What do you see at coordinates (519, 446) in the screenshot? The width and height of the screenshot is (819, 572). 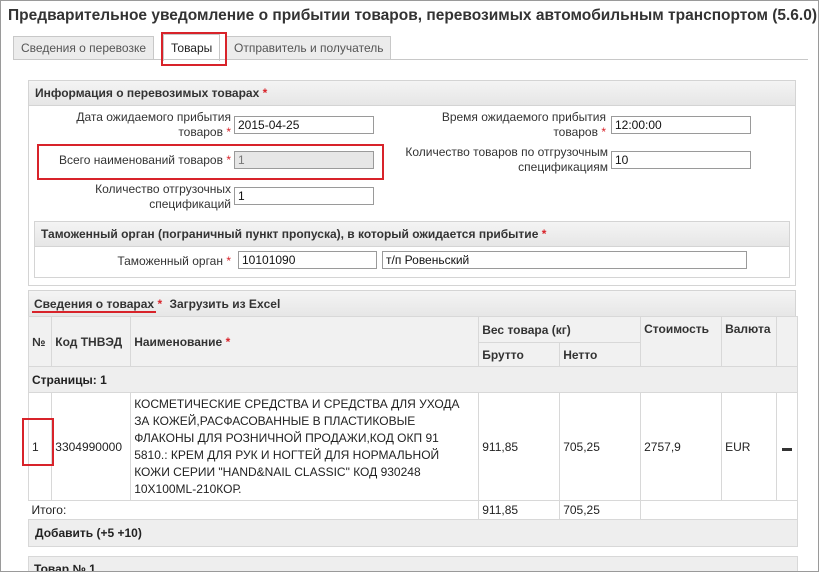 I see `row-gross: 911,85` at bounding box center [519, 446].